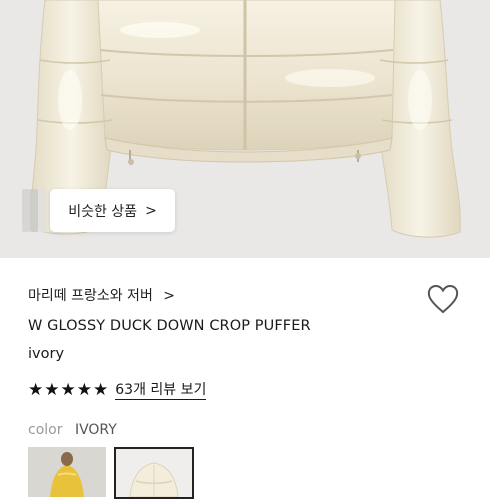  I want to click on similar-products-button: 비슷한 상품 >, so click(112, 210).